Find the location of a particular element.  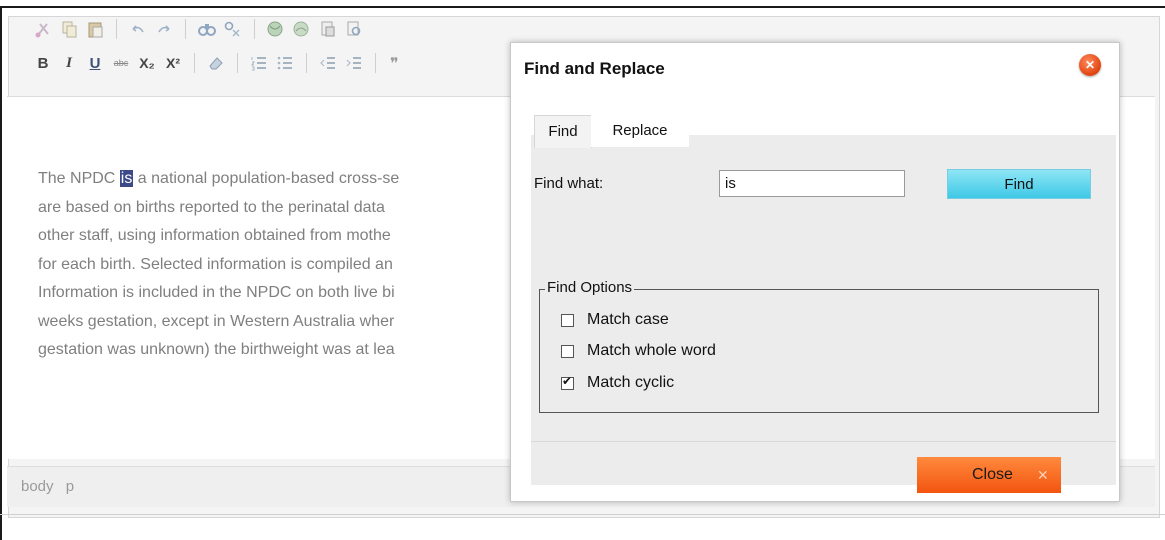

toolbar-row-2: B I U abc X₂ X² ❞ is located at coordinates (220, 63).